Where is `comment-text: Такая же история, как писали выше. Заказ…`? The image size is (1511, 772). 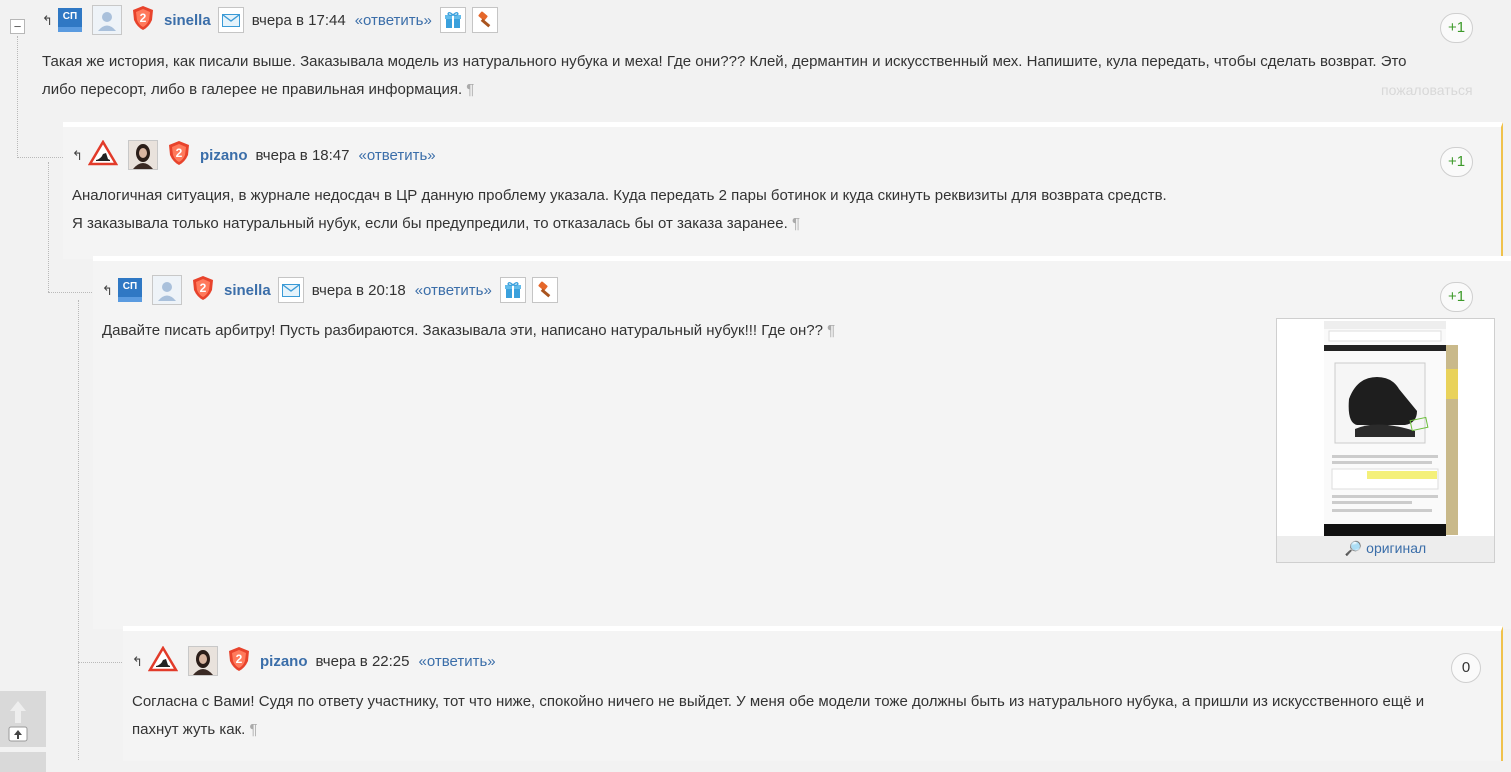 comment-text: Такая же история, как писали выше. Заказ… is located at coordinates (767, 76).